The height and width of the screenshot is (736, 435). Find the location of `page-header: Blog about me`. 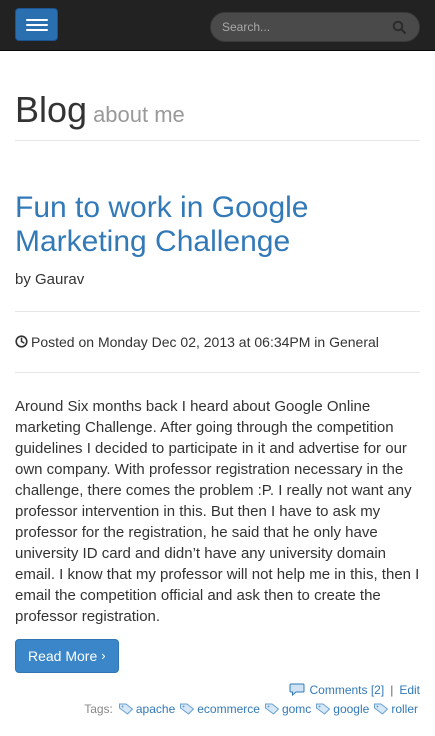

page-header: Blog about me is located at coordinates (217, 96).